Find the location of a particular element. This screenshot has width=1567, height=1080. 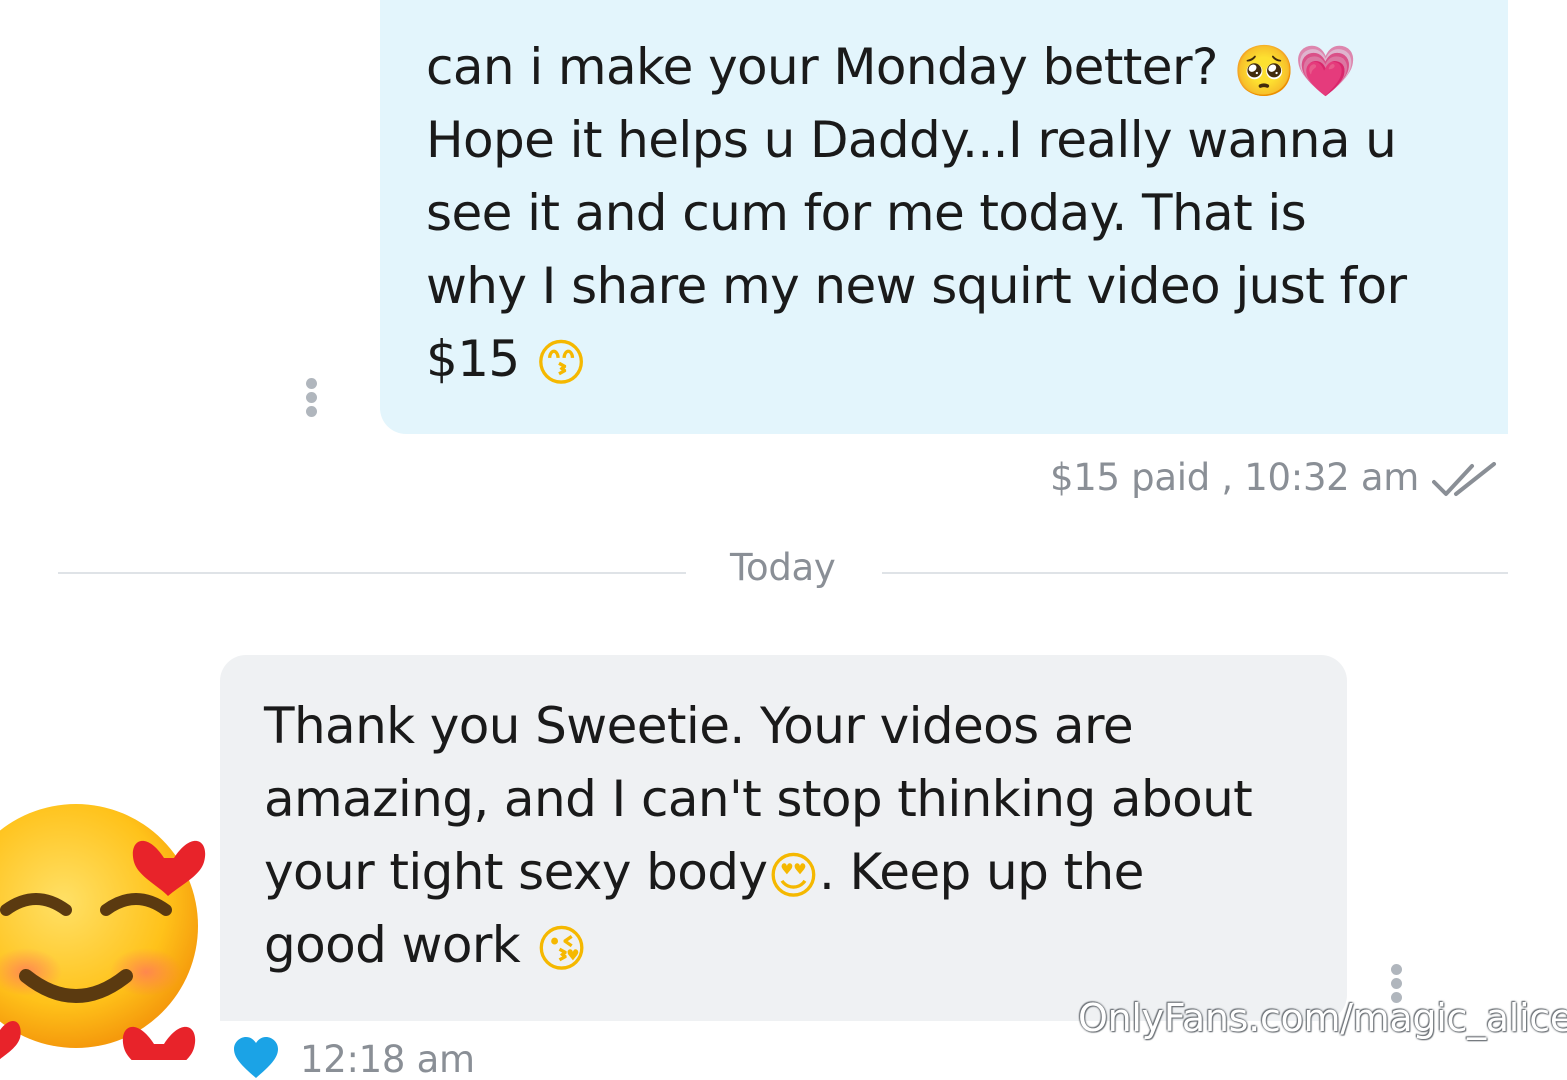

divider-line-right is located at coordinates (1195, 573).